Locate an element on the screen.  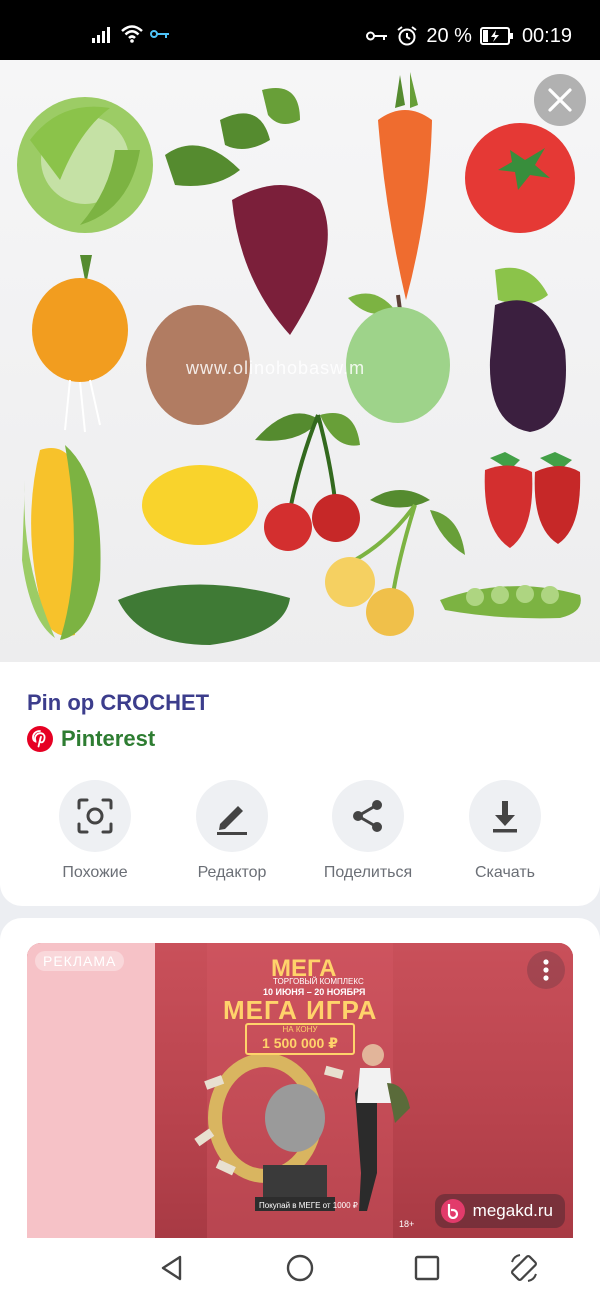
download-label: Скачать is located at coordinates (505, 872).